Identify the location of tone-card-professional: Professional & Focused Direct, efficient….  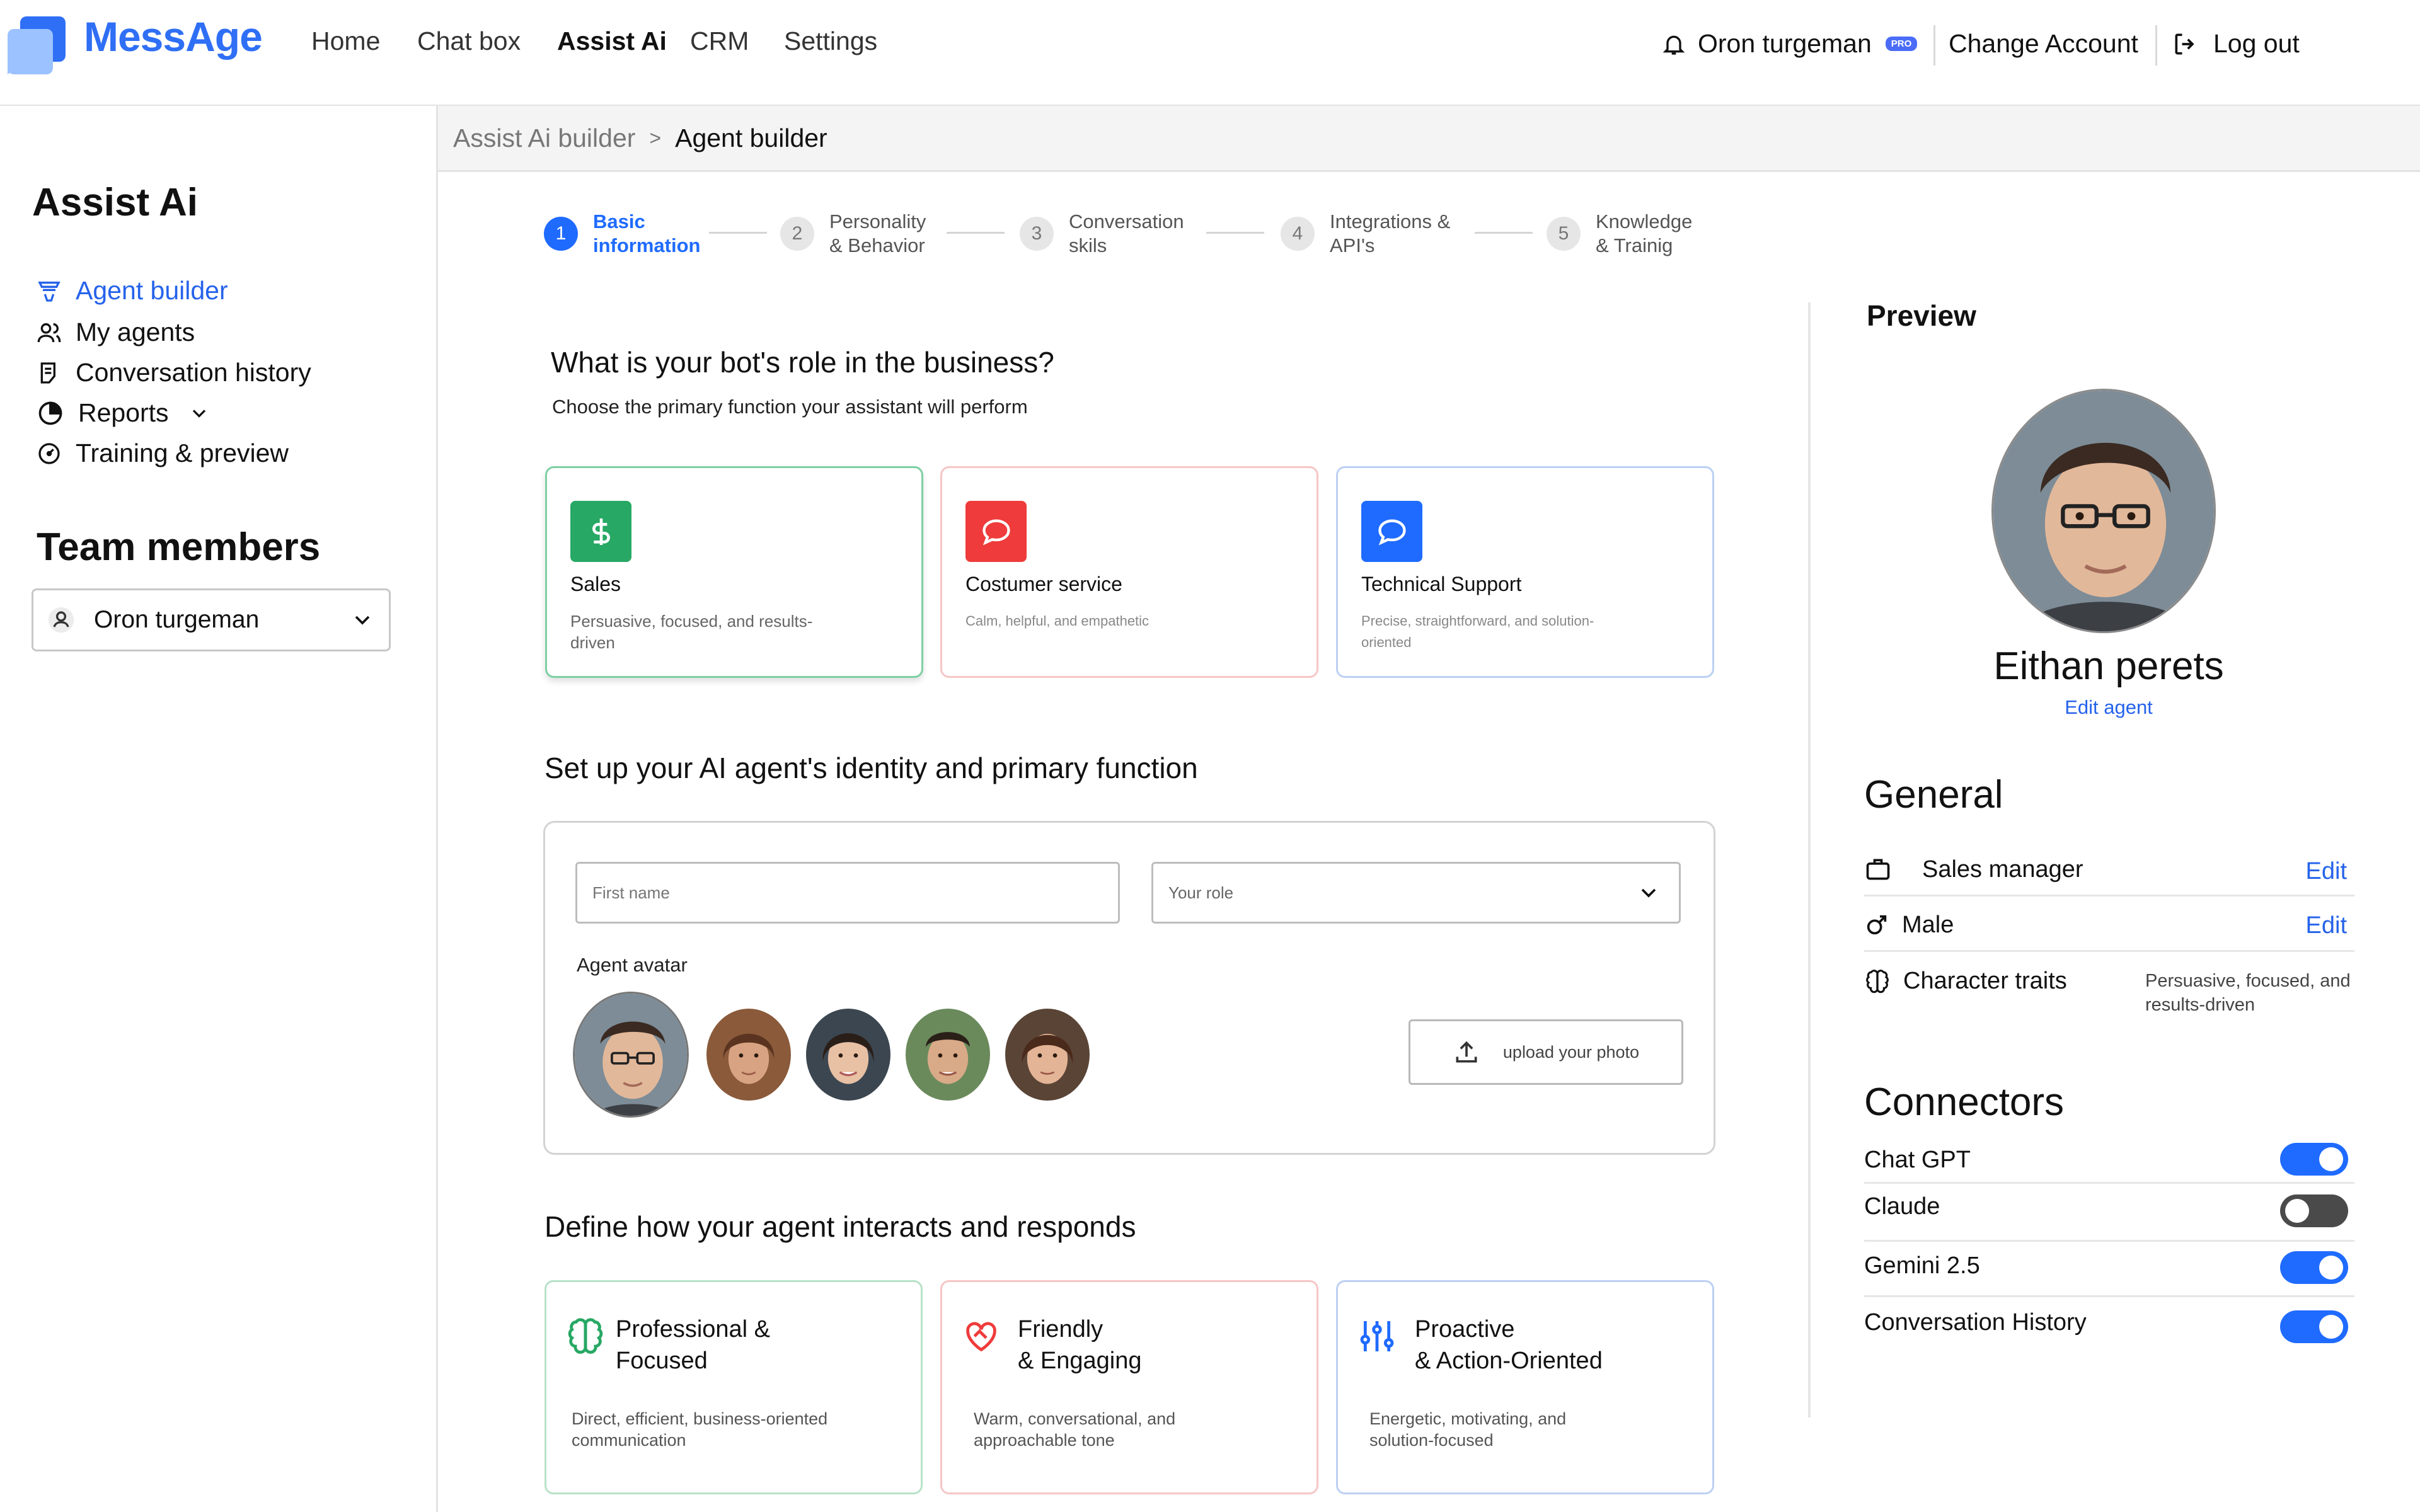
(733, 1387).